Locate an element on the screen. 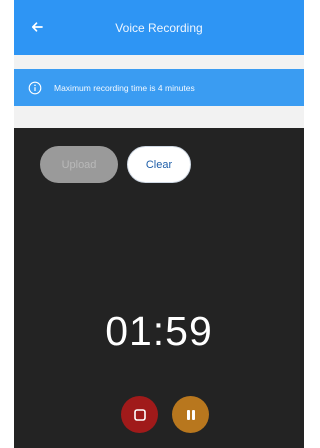 This screenshot has height=448, width=320. recording-timer: 01:59 is located at coordinates (159, 331).